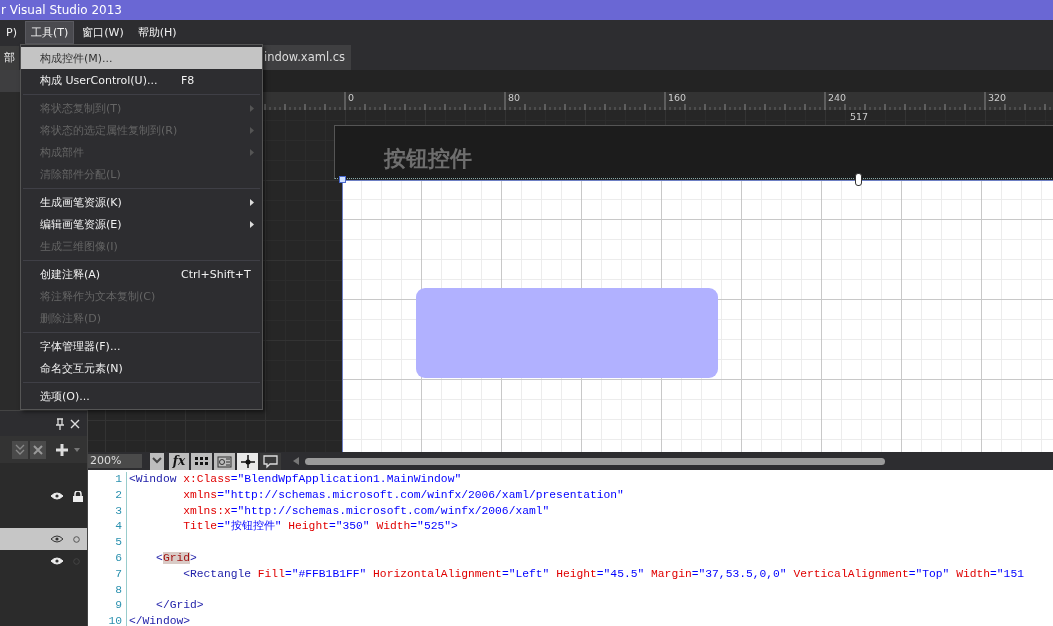 The height and width of the screenshot is (626, 1053). Describe the element at coordinates (107, 495) in the screenshot. I see `line-number: 2` at that location.